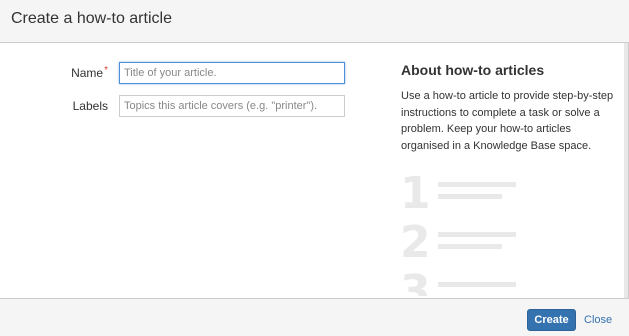 The width and height of the screenshot is (629, 336). I want to click on create-button: Create, so click(551, 320).